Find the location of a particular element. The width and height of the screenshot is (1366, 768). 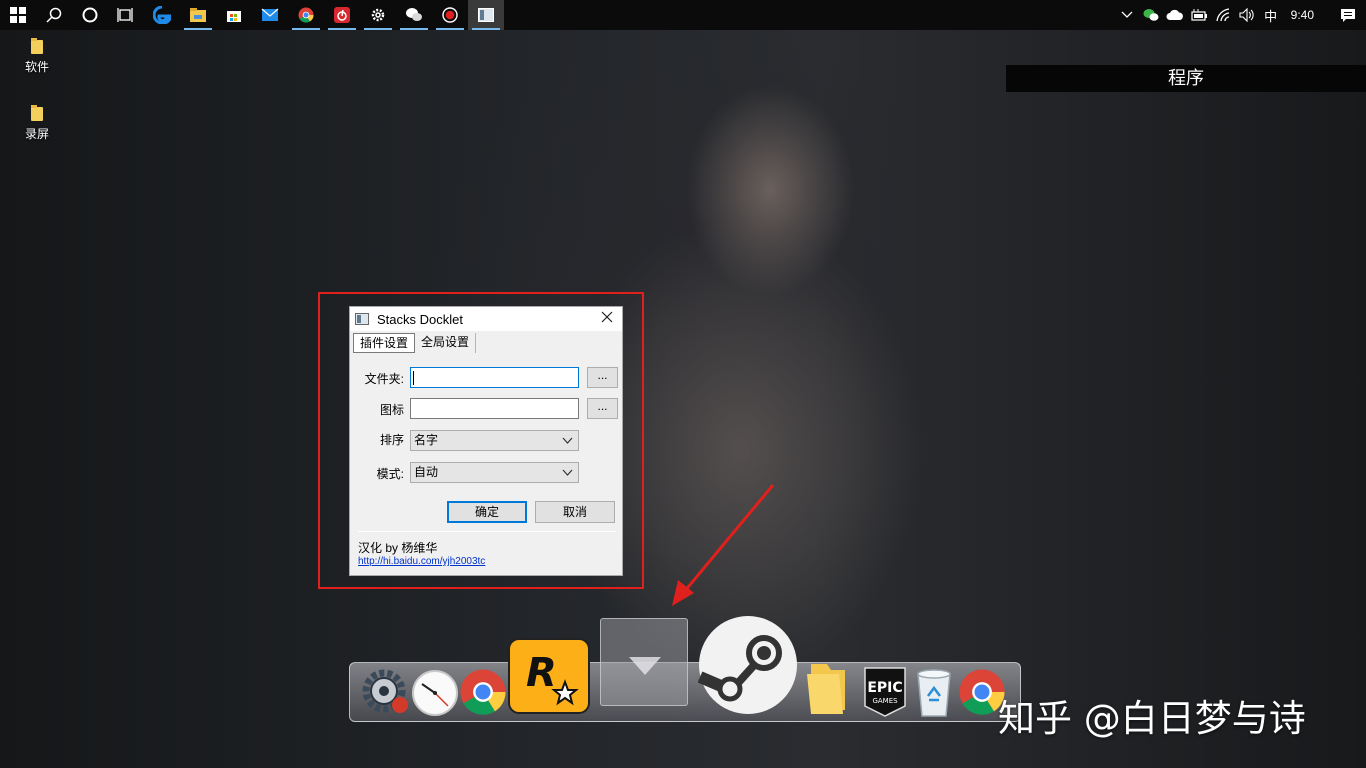

start-button is located at coordinates (18, 15).